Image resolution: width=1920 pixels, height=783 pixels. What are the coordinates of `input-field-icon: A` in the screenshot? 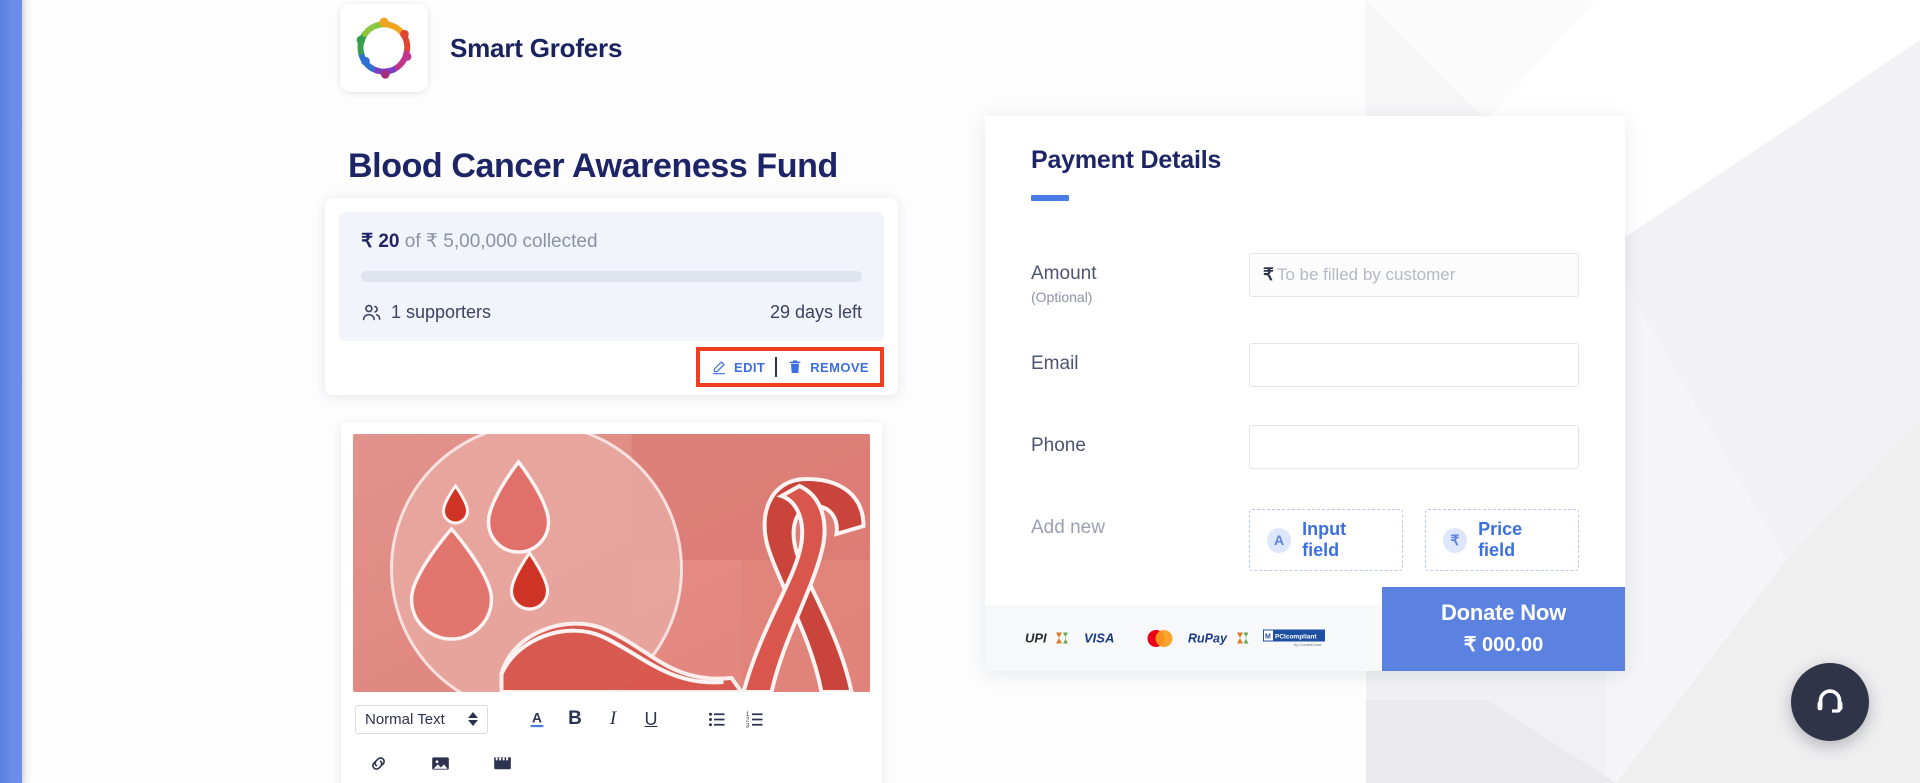 It's located at (1279, 540).